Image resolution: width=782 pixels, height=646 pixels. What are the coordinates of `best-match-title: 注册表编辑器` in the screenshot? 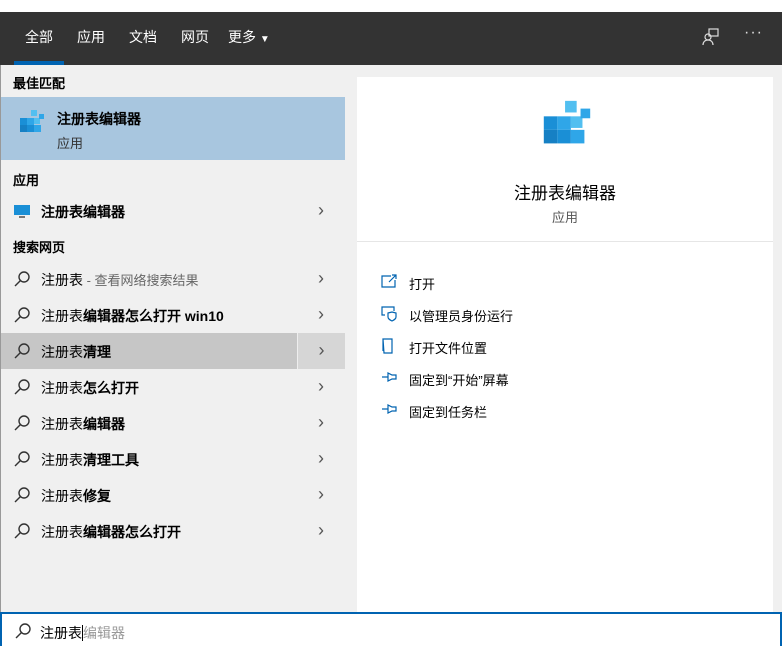 It's located at (99, 119).